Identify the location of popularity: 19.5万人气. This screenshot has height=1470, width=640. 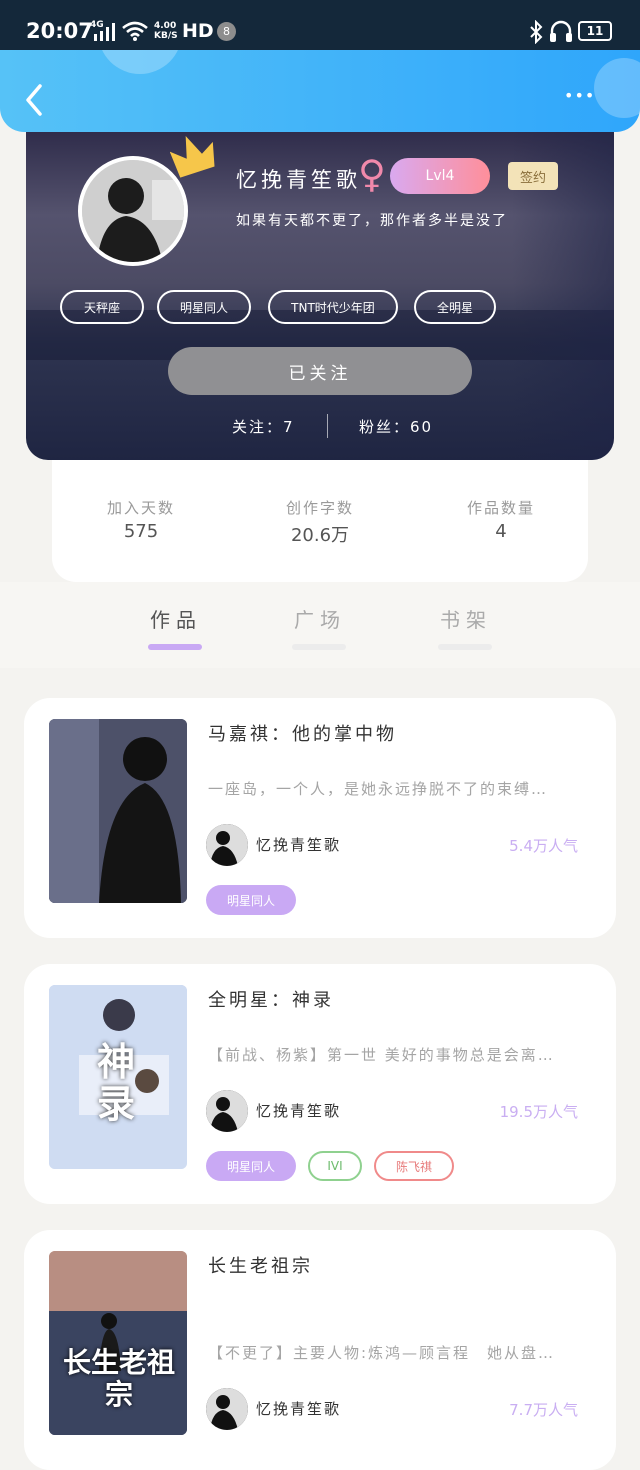
(538, 1112).